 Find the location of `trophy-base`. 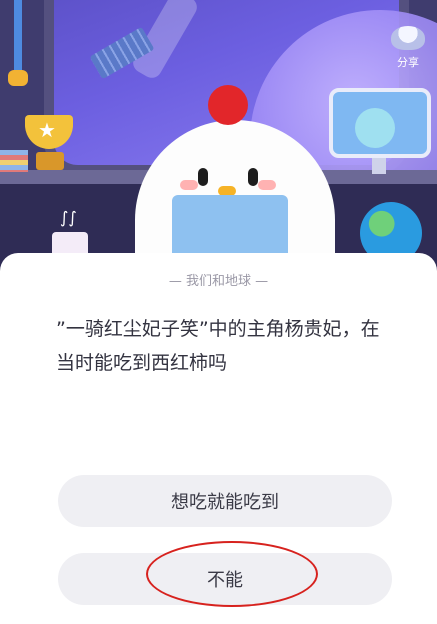

trophy-base is located at coordinates (50, 161).